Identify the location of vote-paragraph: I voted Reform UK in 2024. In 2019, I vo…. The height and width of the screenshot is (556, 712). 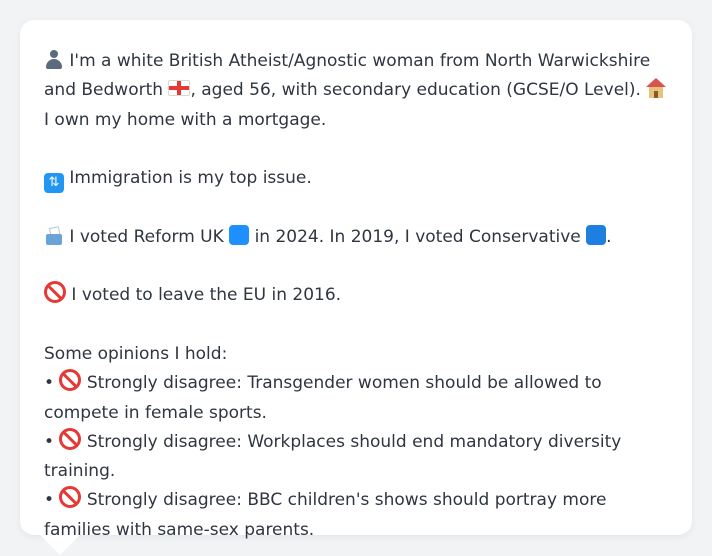
(356, 237).